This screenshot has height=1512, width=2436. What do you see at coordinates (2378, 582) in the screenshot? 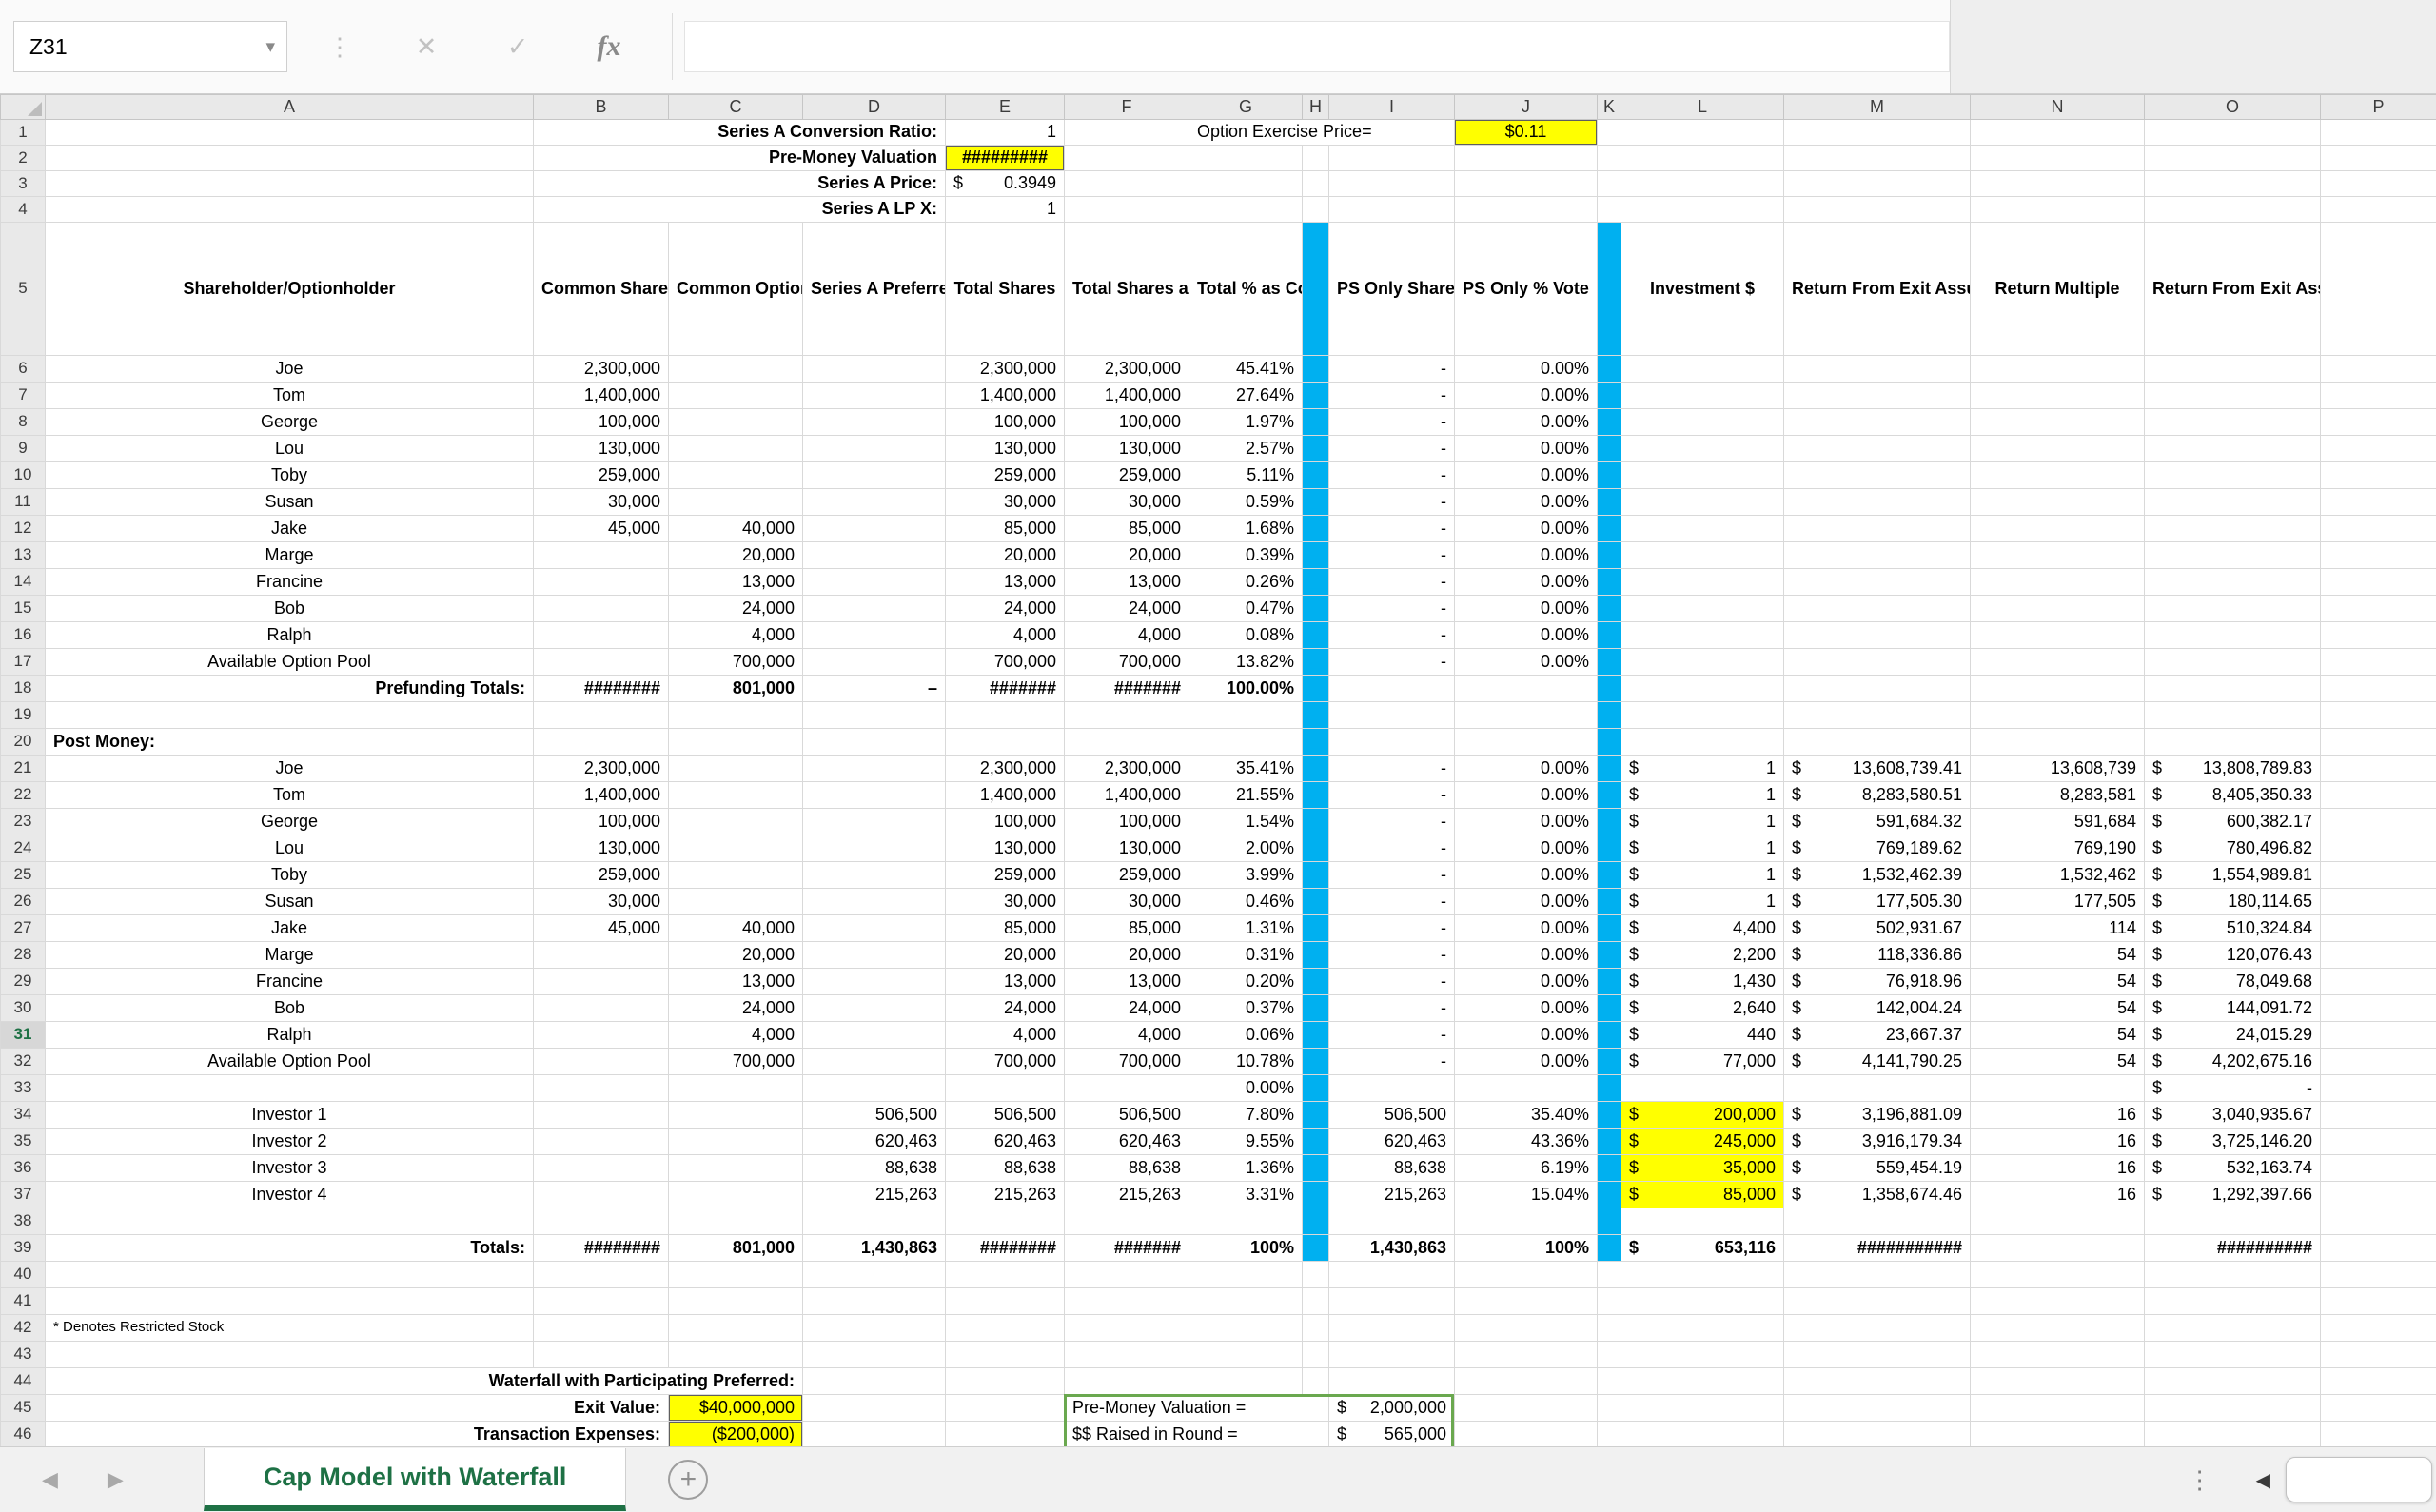
I see `cell-P14` at bounding box center [2378, 582].